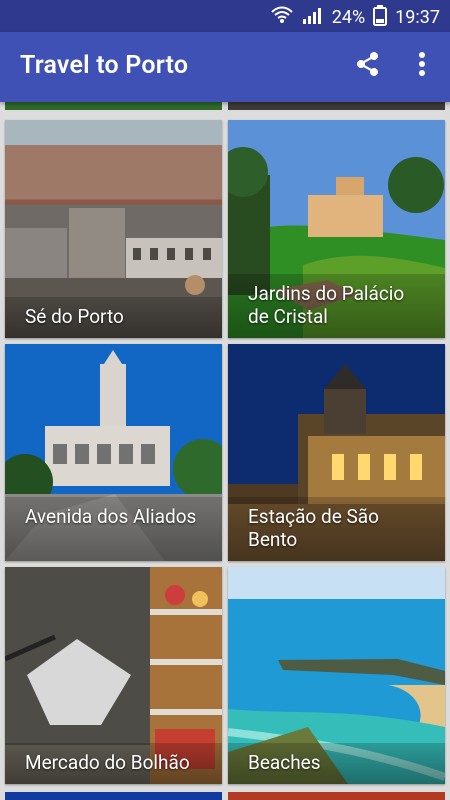 This screenshot has height=800, width=450. Describe the element at coordinates (336, 529) in the screenshot. I see `card-label: Estação de São Bento` at that location.